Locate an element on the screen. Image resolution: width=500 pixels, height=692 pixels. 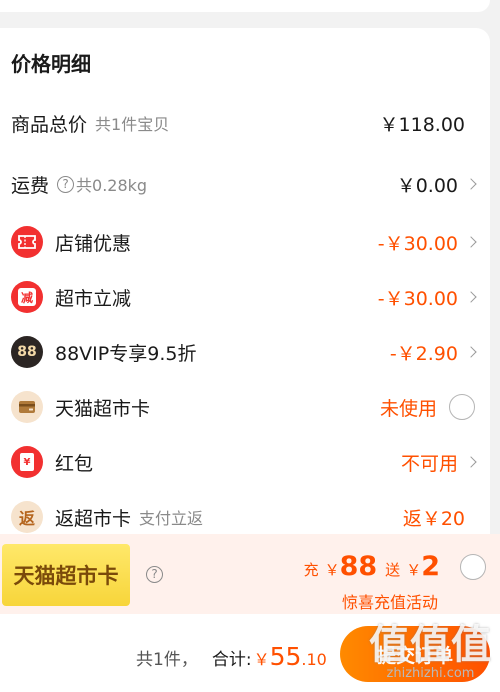
red-envelope-glyph: ¥ is located at coordinates (27, 462).